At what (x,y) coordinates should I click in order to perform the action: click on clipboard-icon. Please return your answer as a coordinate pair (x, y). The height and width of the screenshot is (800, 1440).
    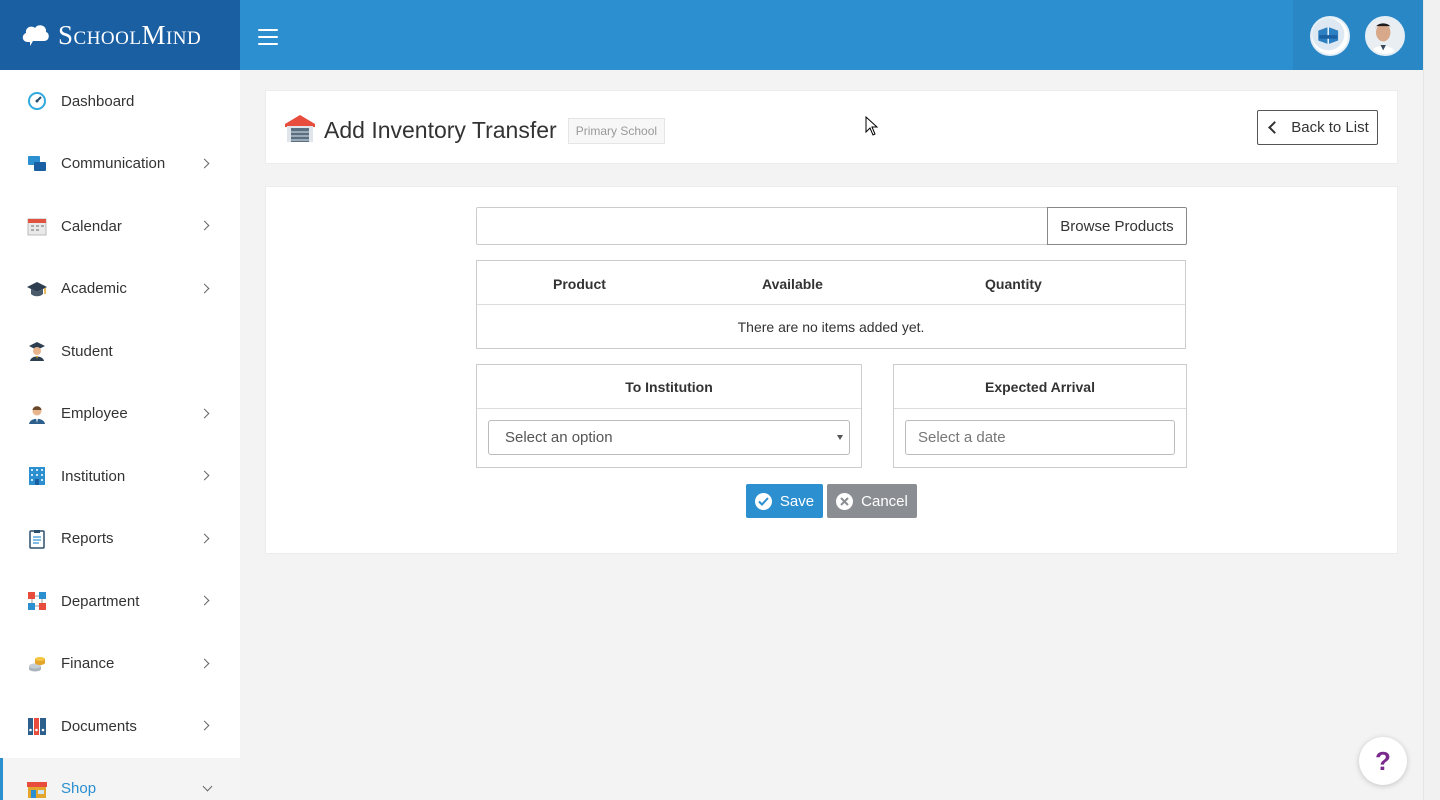
    Looking at the image, I should click on (37, 539).